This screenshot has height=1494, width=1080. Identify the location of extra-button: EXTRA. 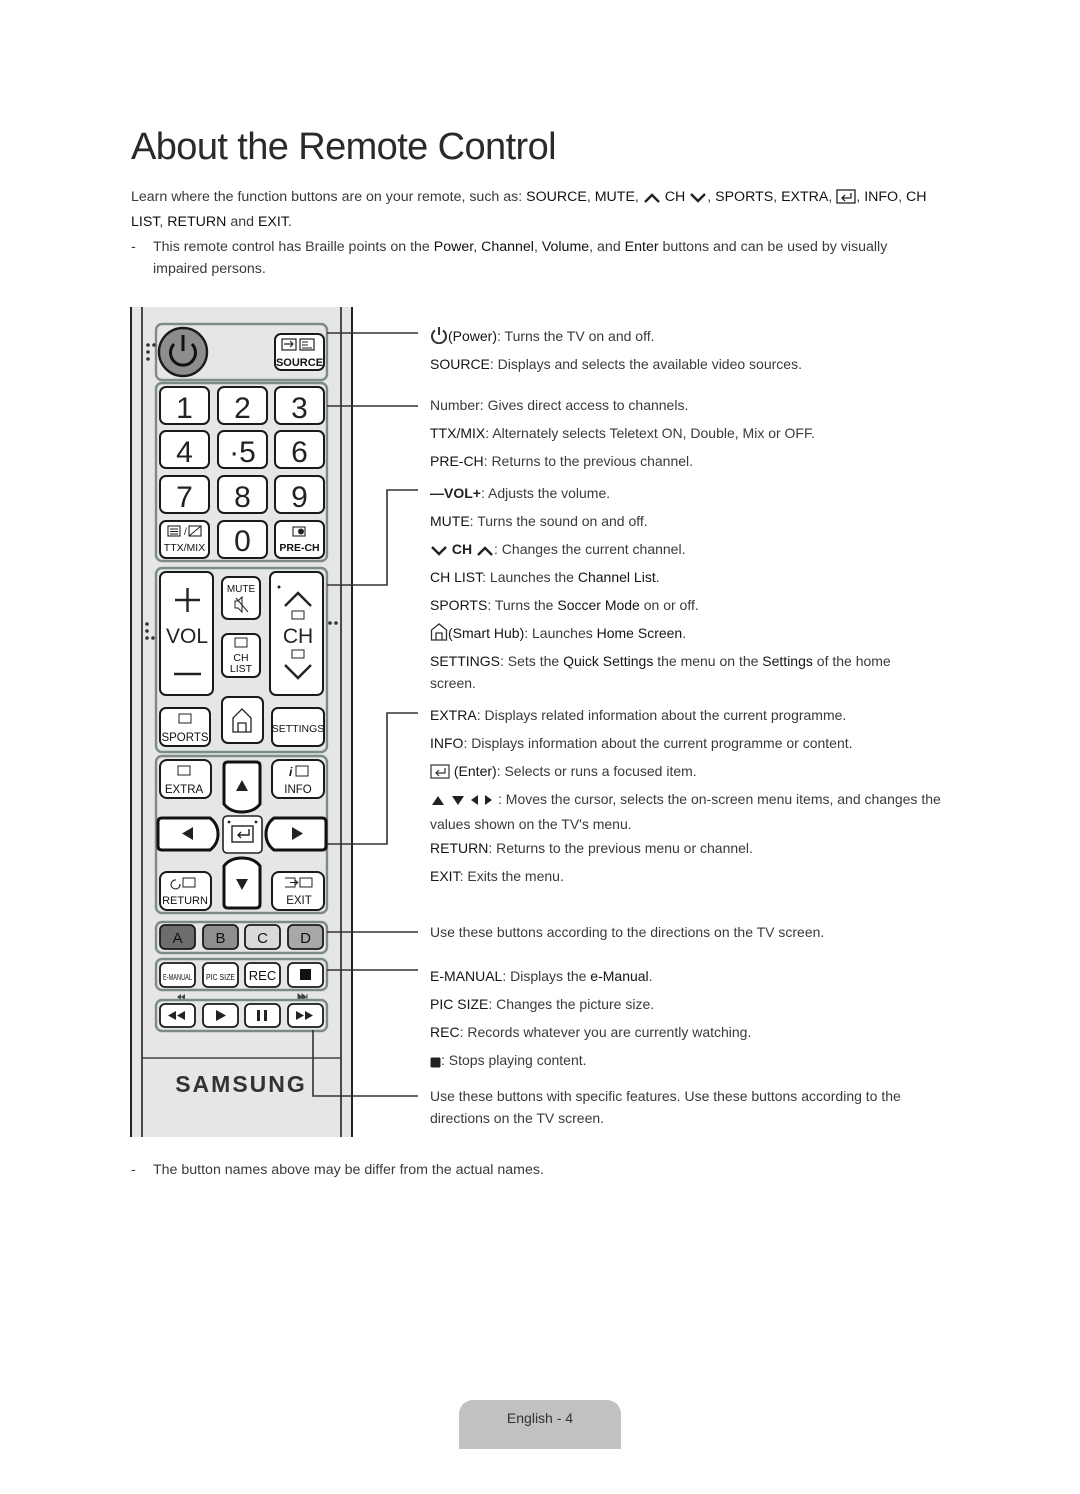
(185, 779).